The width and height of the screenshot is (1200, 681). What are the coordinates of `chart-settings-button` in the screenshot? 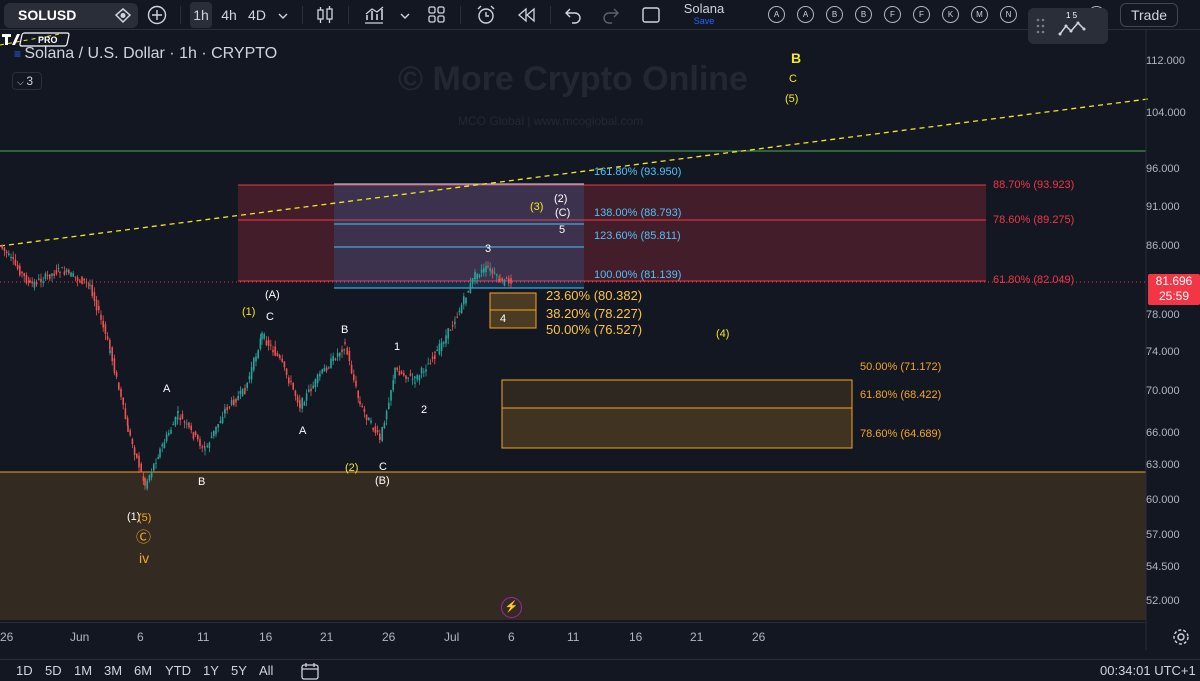 It's located at (1181, 637).